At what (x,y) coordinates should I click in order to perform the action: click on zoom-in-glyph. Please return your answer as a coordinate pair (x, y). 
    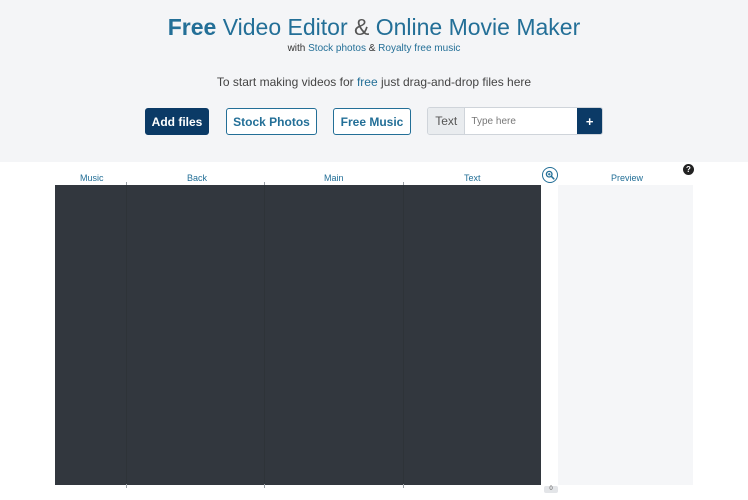
    Looking at the image, I should click on (550, 175).